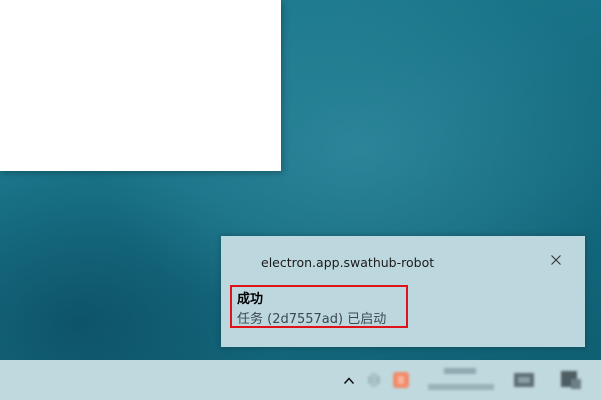 Image resolution: width=601 pixels, height=400 pixels. I want to click on taskbar, so click(300, 380).